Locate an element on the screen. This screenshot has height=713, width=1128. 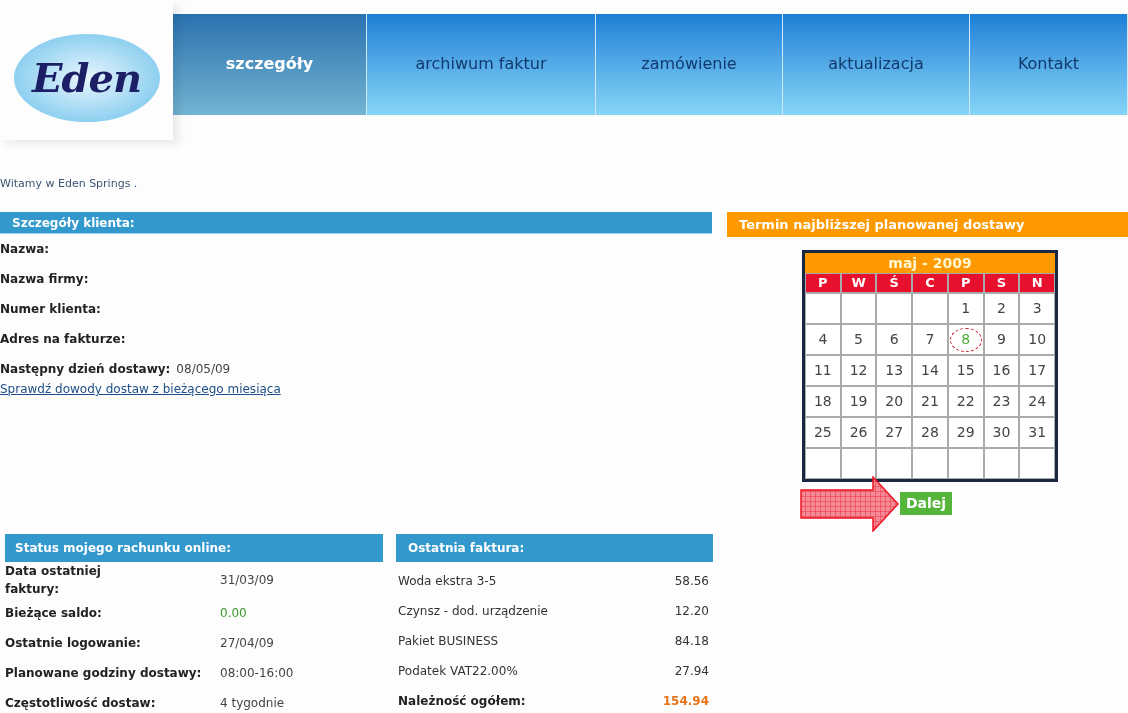
day-cell: 19 is located at coordinates (858, 401).